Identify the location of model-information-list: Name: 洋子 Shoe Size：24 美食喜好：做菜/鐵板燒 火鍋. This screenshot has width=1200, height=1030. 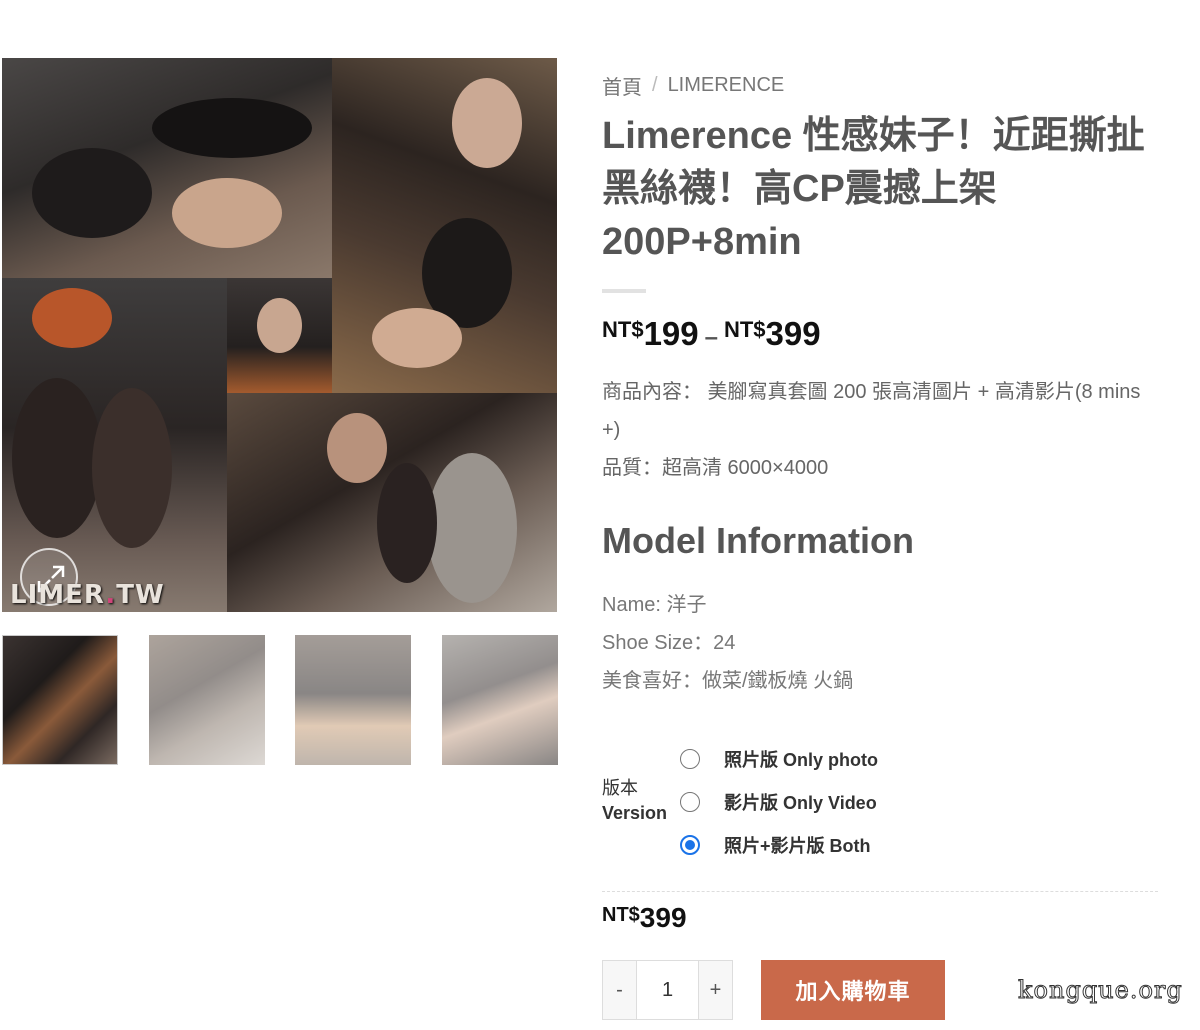
(727, 643).